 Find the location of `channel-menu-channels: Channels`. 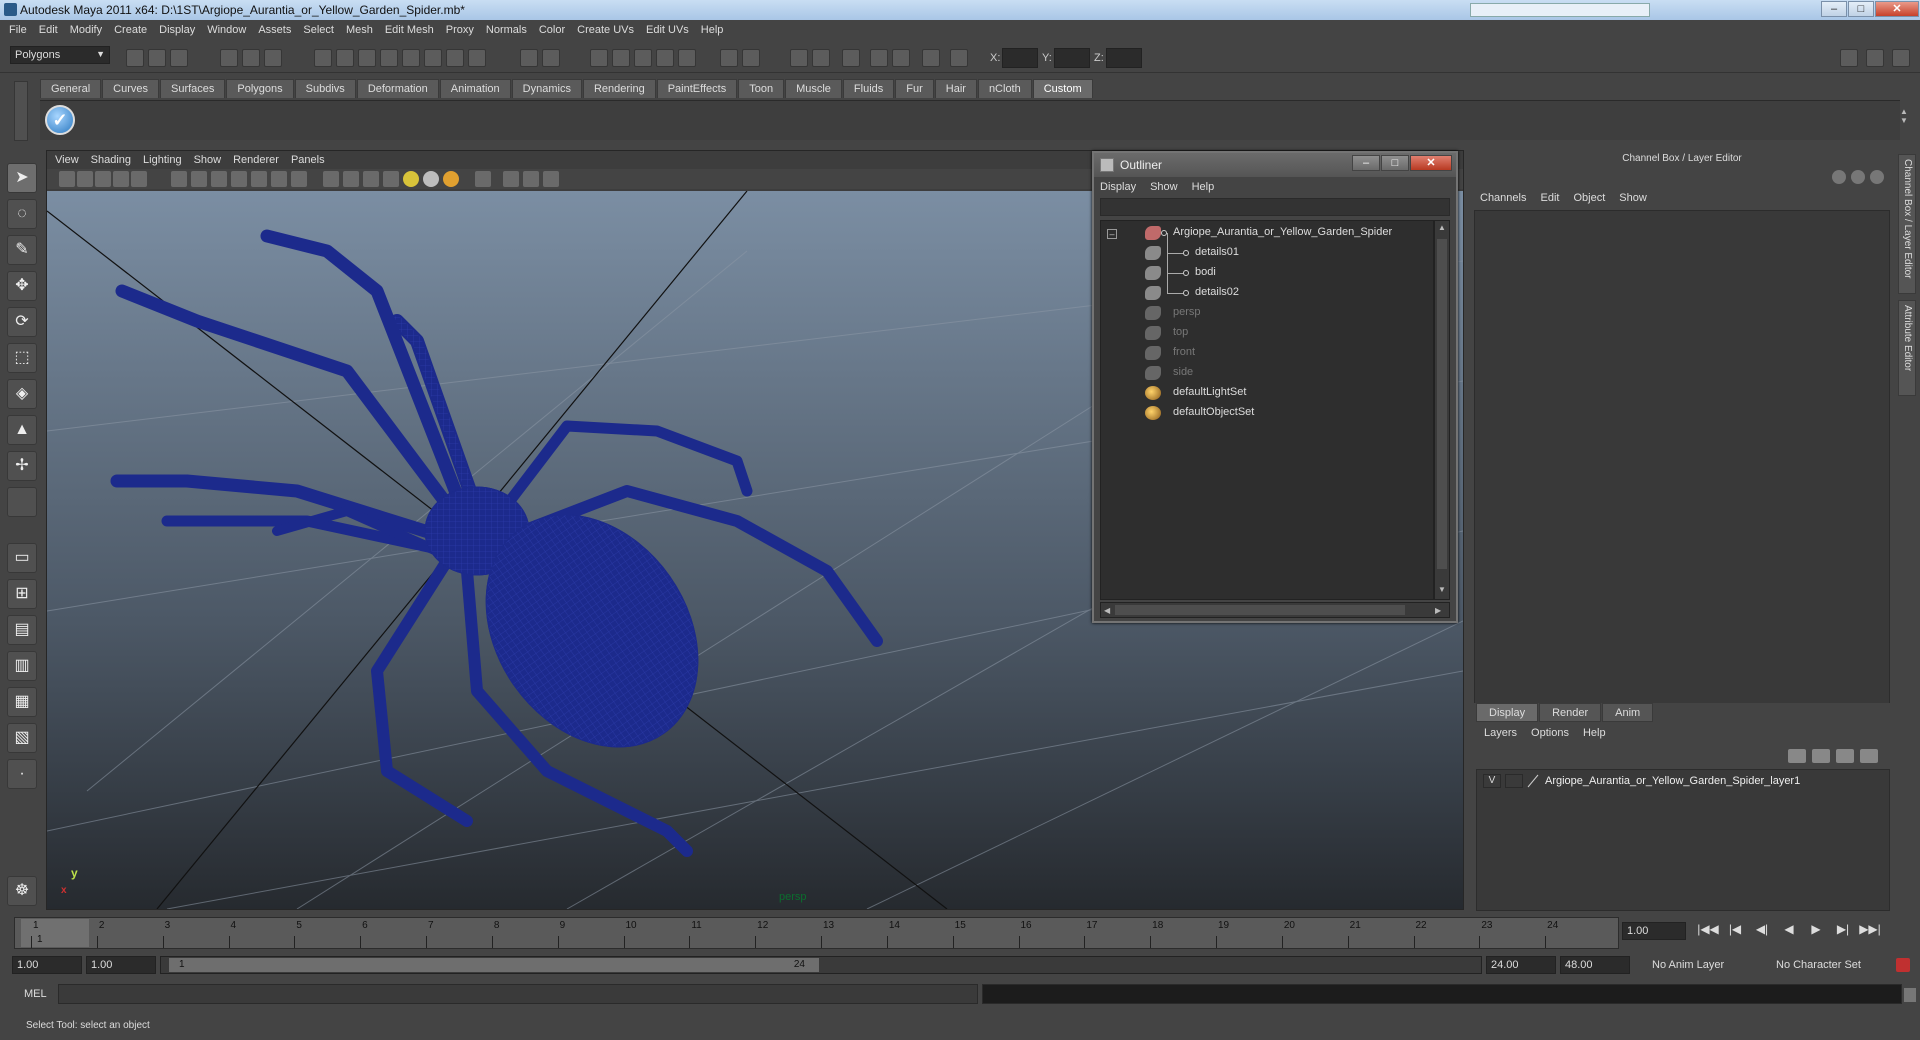

channel-menu-channels: Channels is located at coordinates (1503, 198).